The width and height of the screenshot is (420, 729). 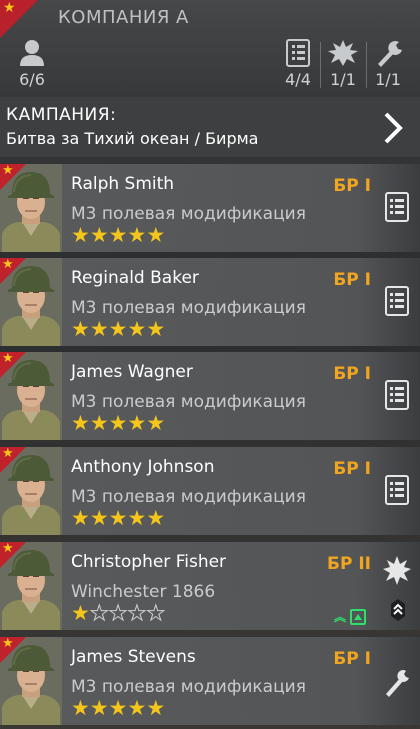 I want to click on soldiers-count: 6/6, so click(x=32, y=79).